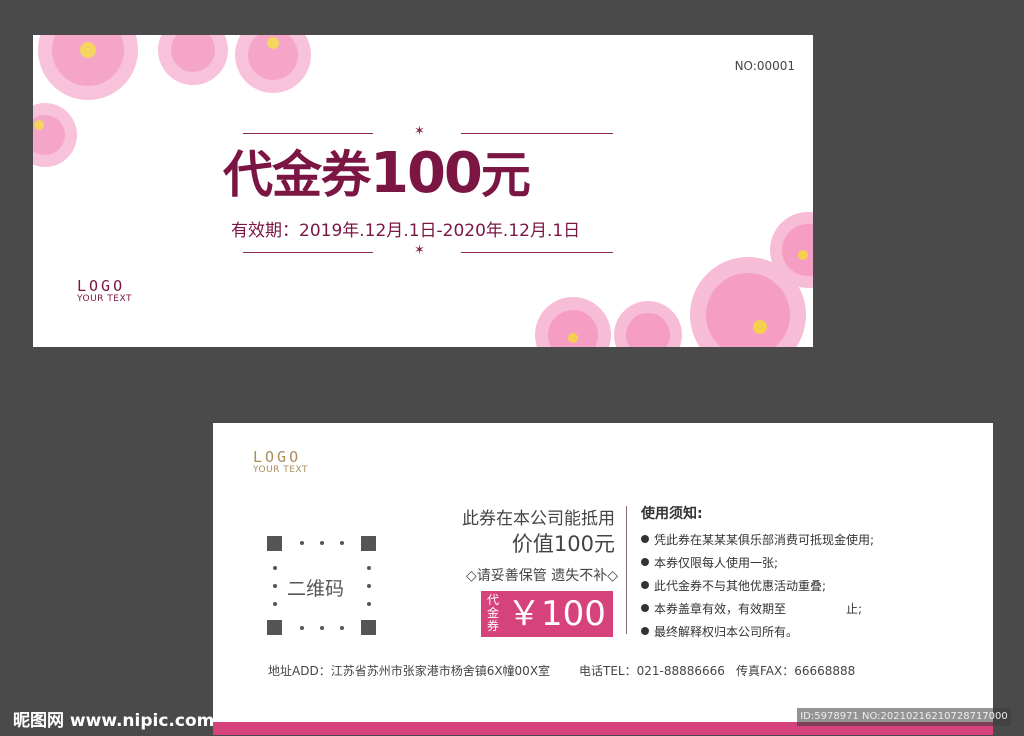 Image resolution: width=1024 pixels, height=736 pixels. I want to click on coupon-price: ￥100, so click(556, 614).